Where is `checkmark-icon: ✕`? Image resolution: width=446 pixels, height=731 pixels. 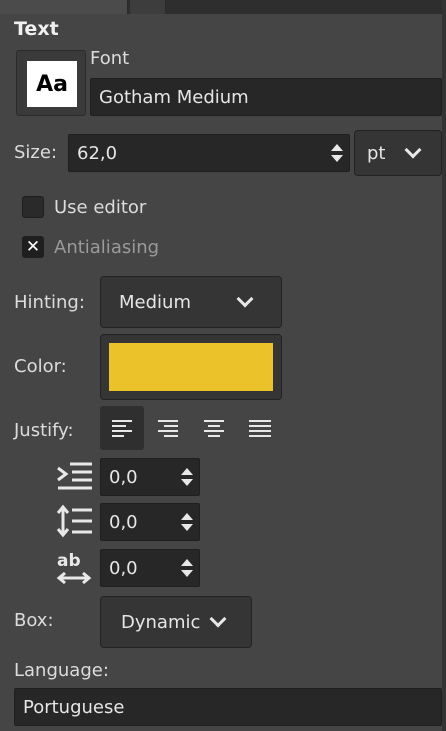
checkmark-icon: ✕ is located at coordinates (33, 247).